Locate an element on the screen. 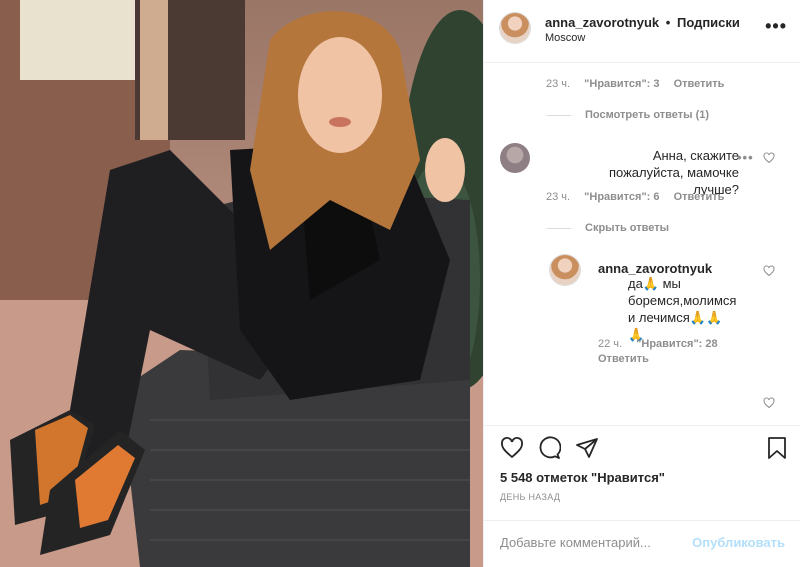 The width and height of the screenshot is (800, 567). author-line: anna_zavorotnyuk • Подписки is located at coordinates (642, 22).